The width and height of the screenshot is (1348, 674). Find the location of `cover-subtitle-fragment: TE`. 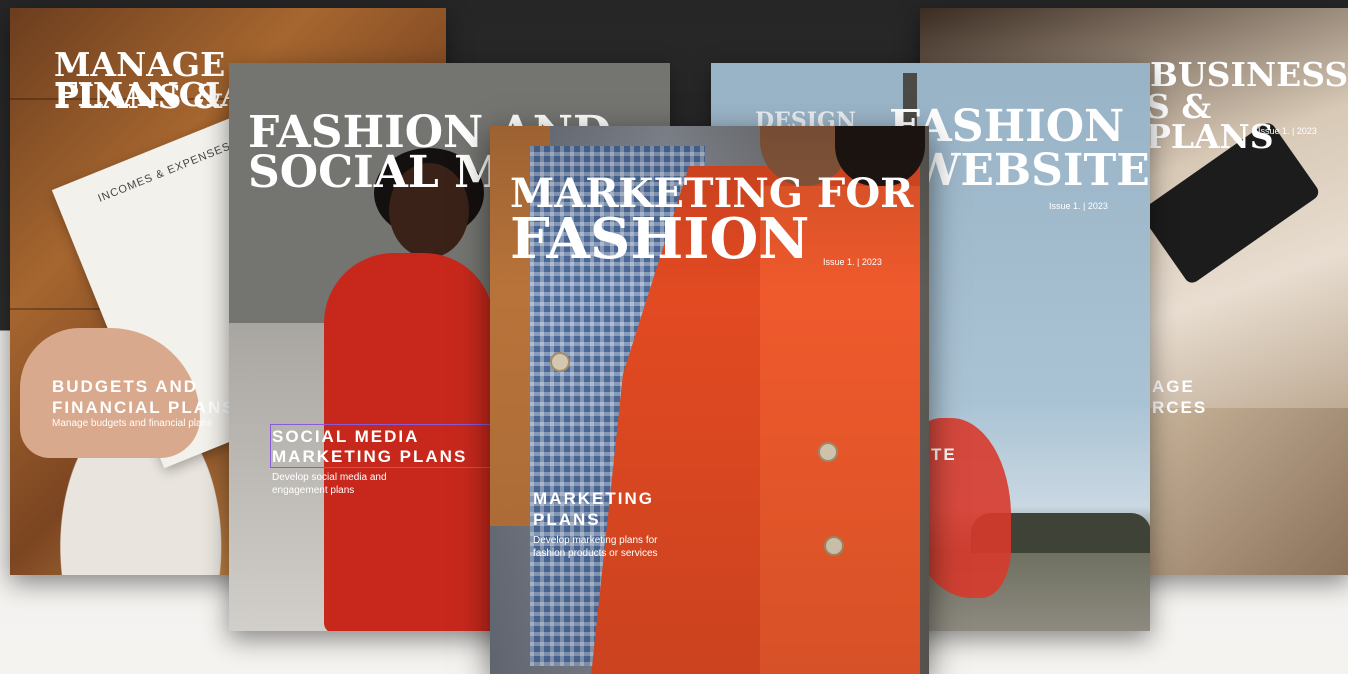

cover-subtitle-fragment: TE is located at coordinates (944, 454).